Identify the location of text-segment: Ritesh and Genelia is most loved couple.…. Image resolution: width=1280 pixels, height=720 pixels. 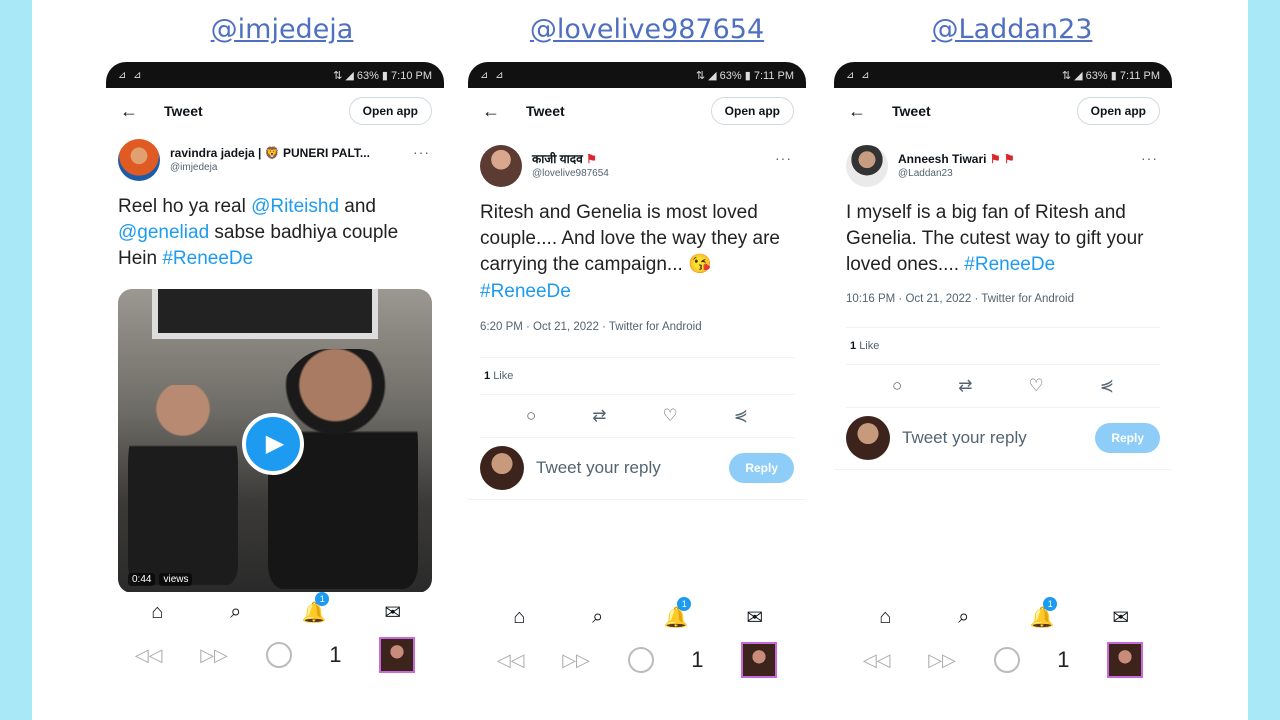
(630, 239).